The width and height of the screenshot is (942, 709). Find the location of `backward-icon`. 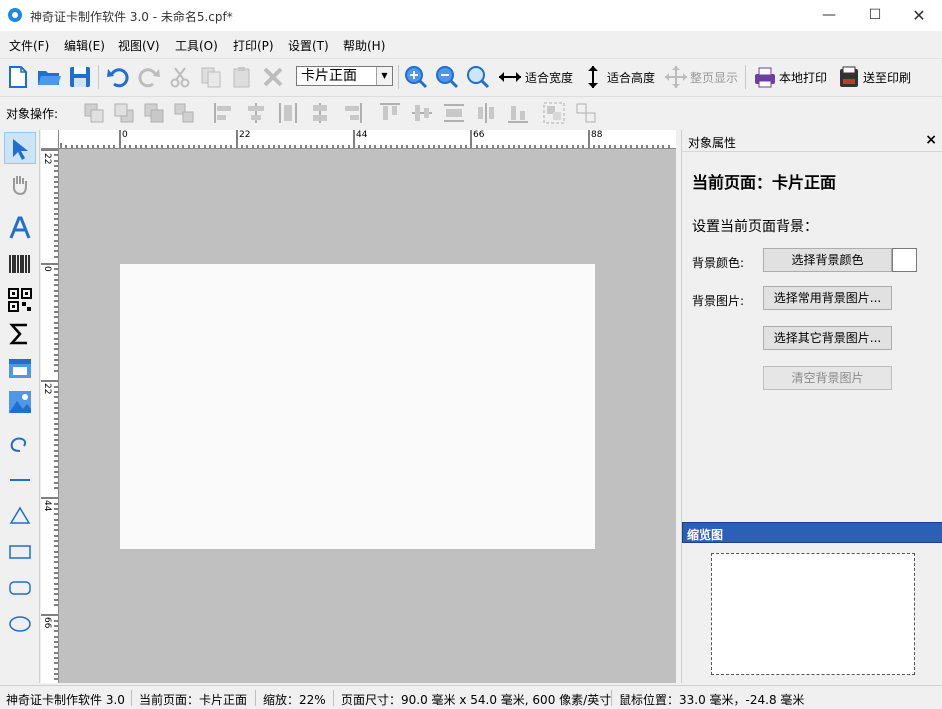

backward-icon is located at coordinates (184, 113).